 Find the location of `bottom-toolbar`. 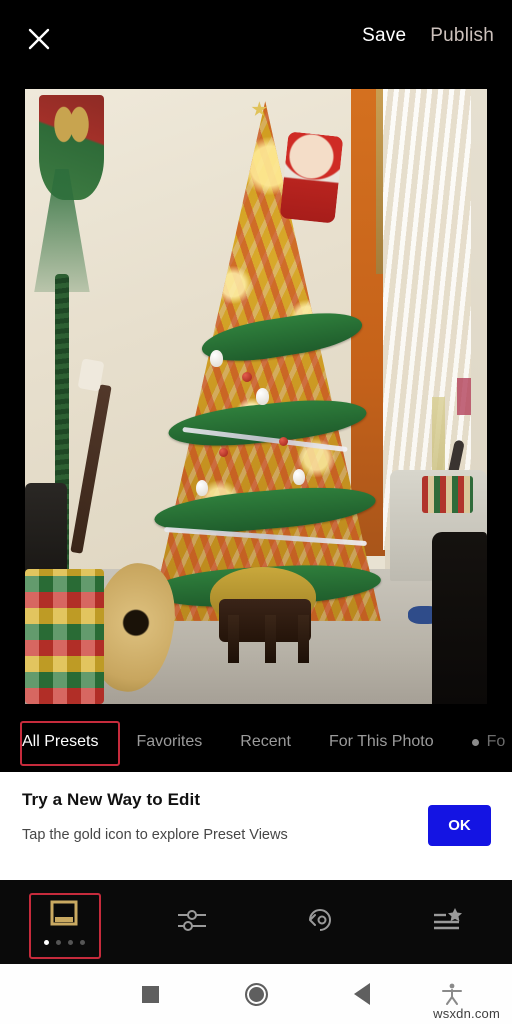

bottom-toolbar is located at coordinates (256, 922).